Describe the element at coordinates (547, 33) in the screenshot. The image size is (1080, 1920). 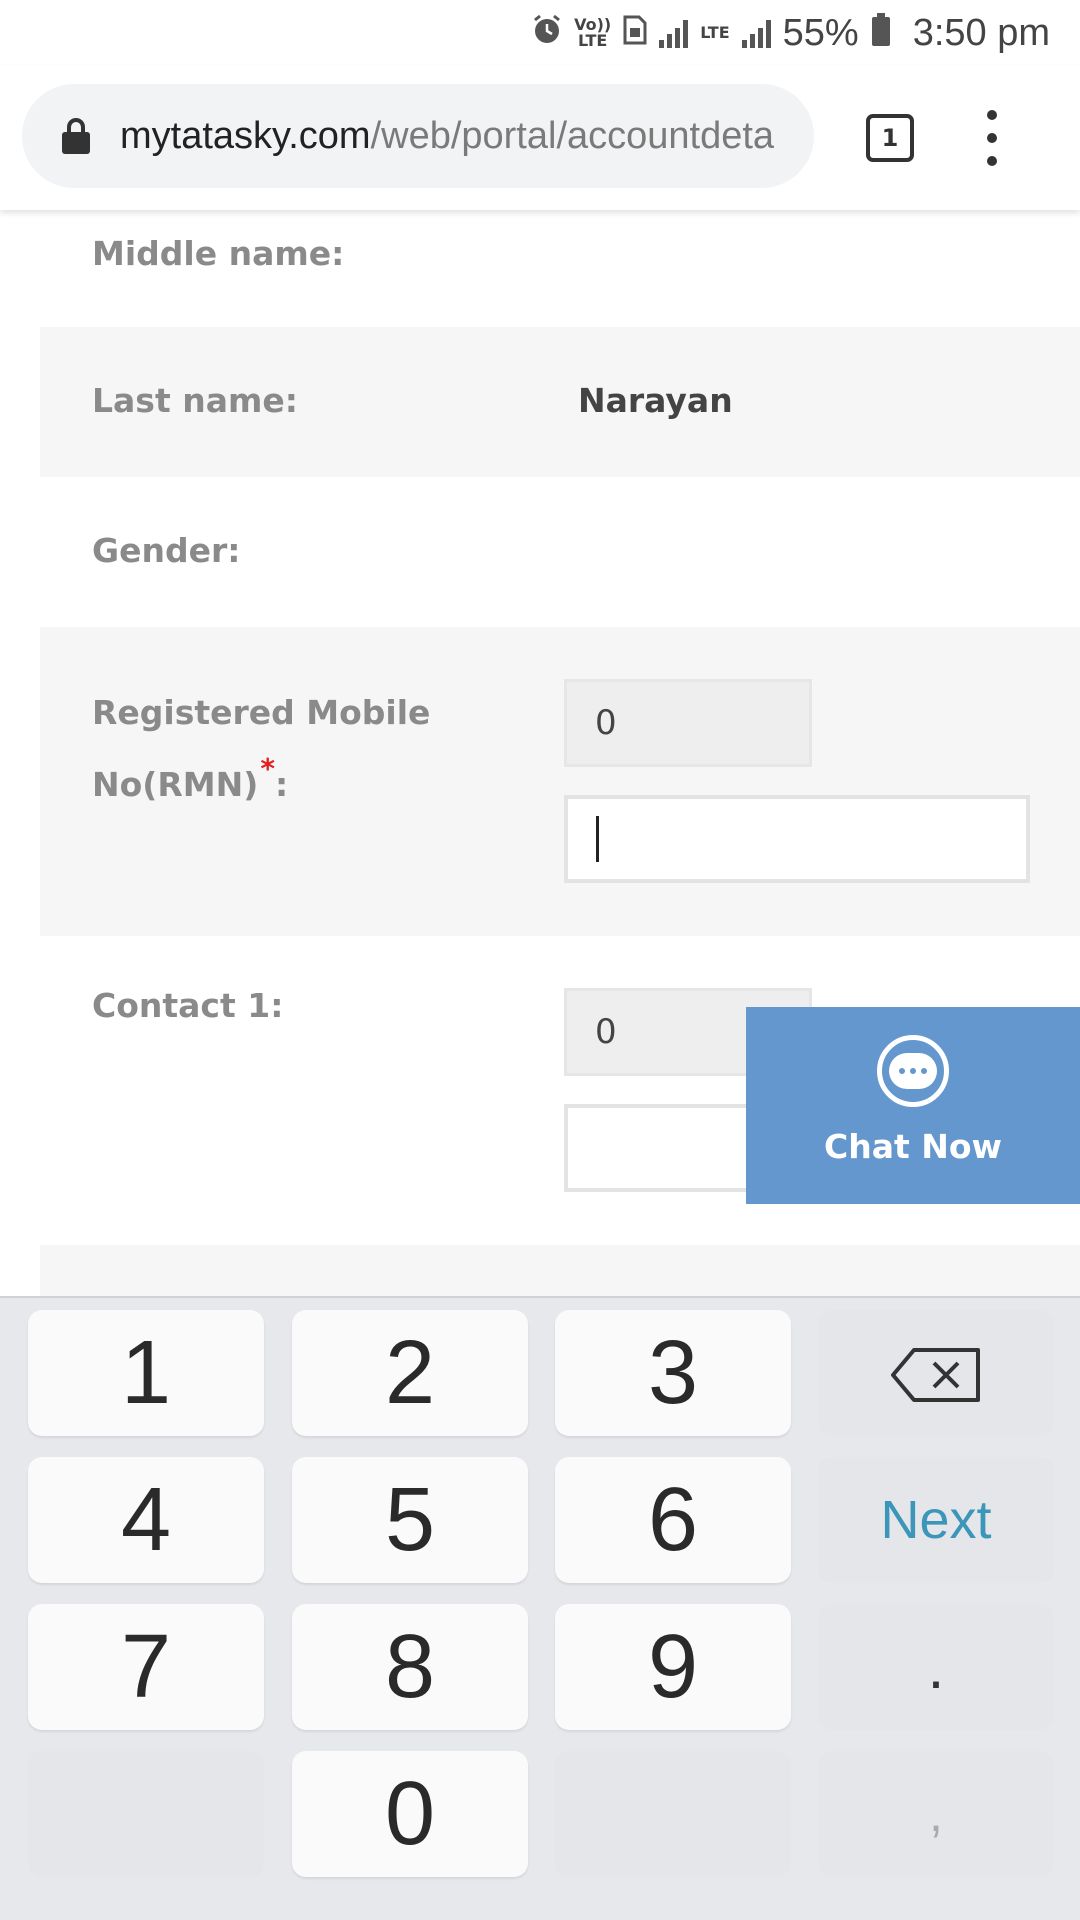
I see `alarm-icon` at that location.